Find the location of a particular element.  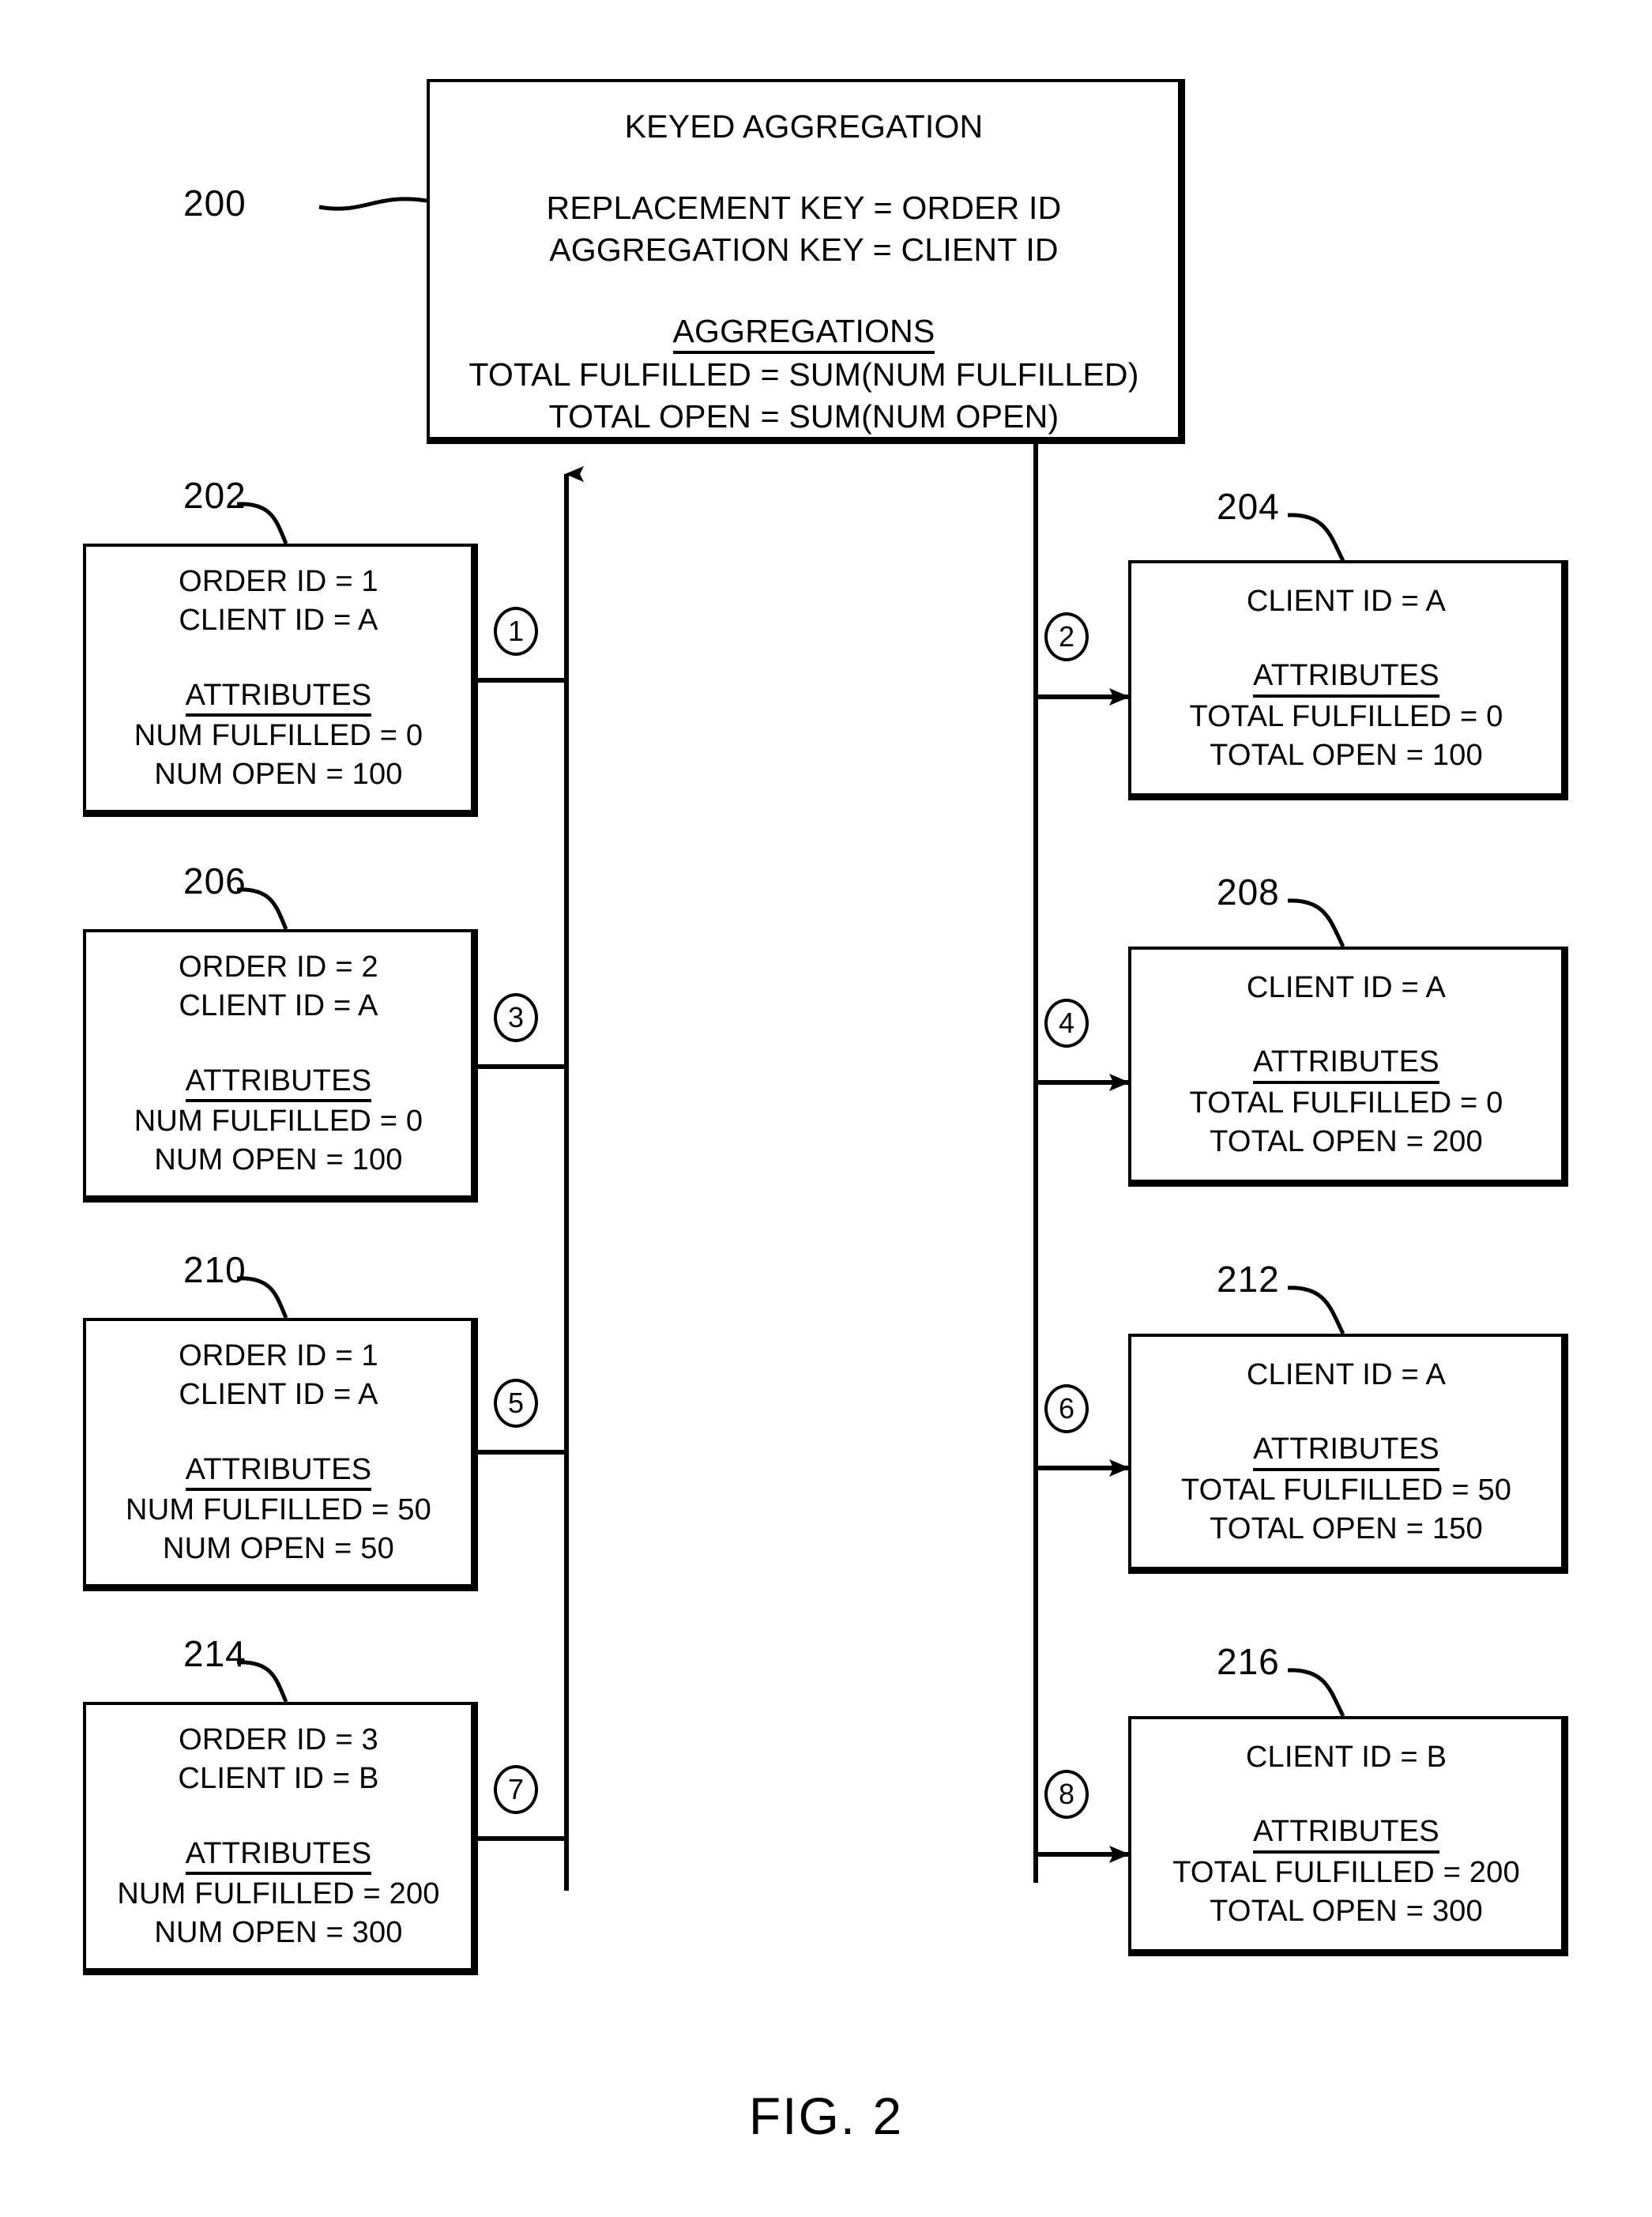

figure-caption: FIG. 2 is located at coordinates (826, 2116).